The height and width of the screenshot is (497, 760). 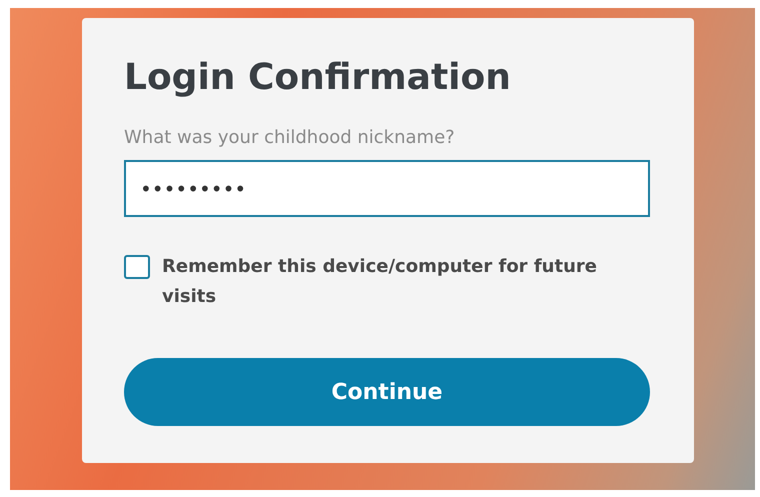 What do you see at coordinates (137, 267) in the screenshot?
I see `remember-checkbox` at bounding box center [137, 267].